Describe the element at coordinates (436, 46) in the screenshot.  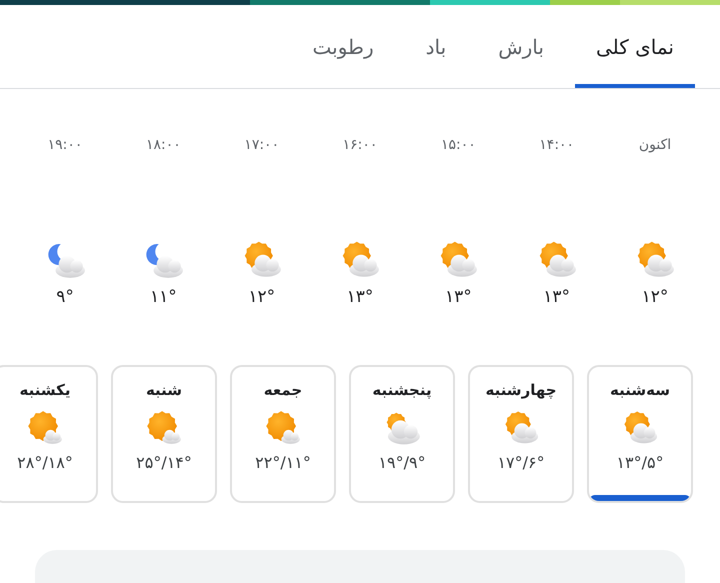
I see `tab: باد` at that location.